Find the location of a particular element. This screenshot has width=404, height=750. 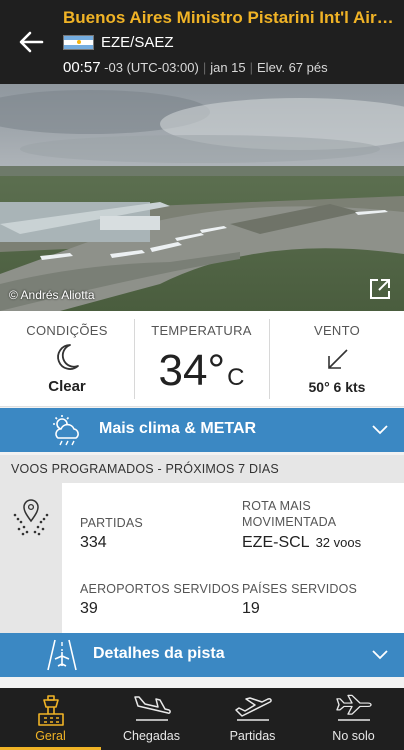

countries-served-value: 19 is located at coordinates (251, 608).